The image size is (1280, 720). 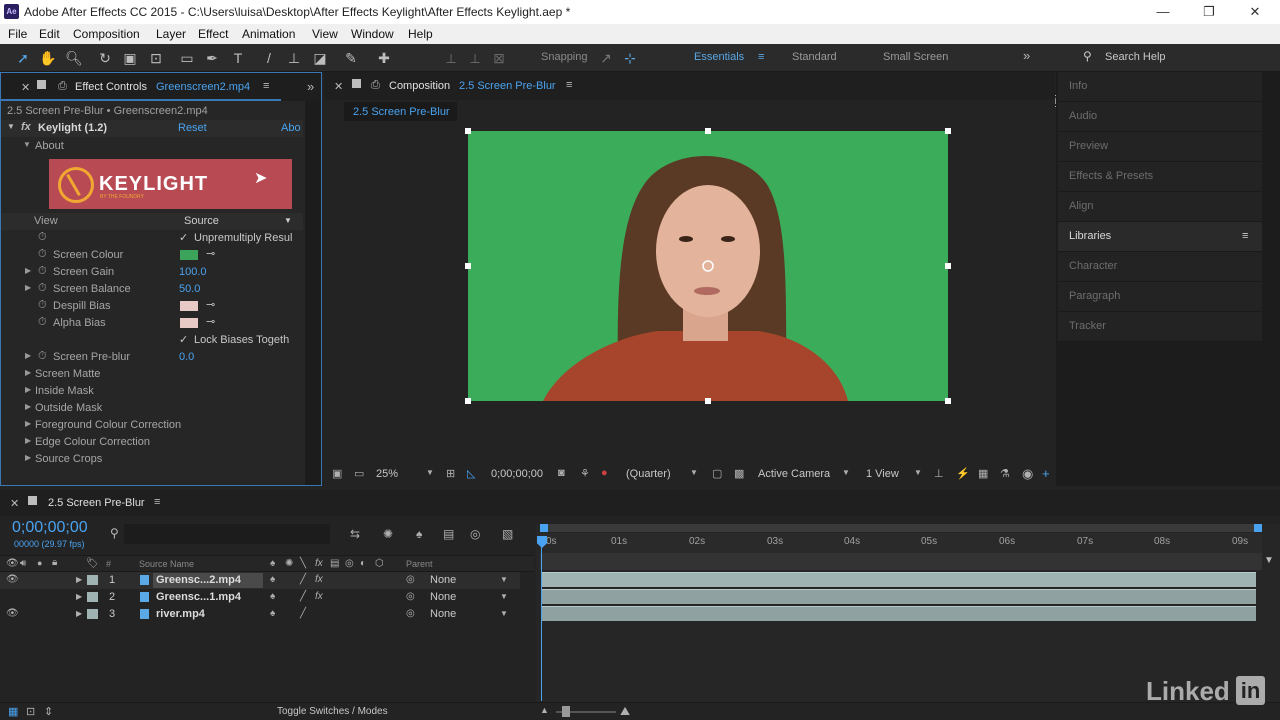 What do you see at coordinates (372, 34) in the screenshot?
I see `menu-window: Window` at bounding box center [372, 34].